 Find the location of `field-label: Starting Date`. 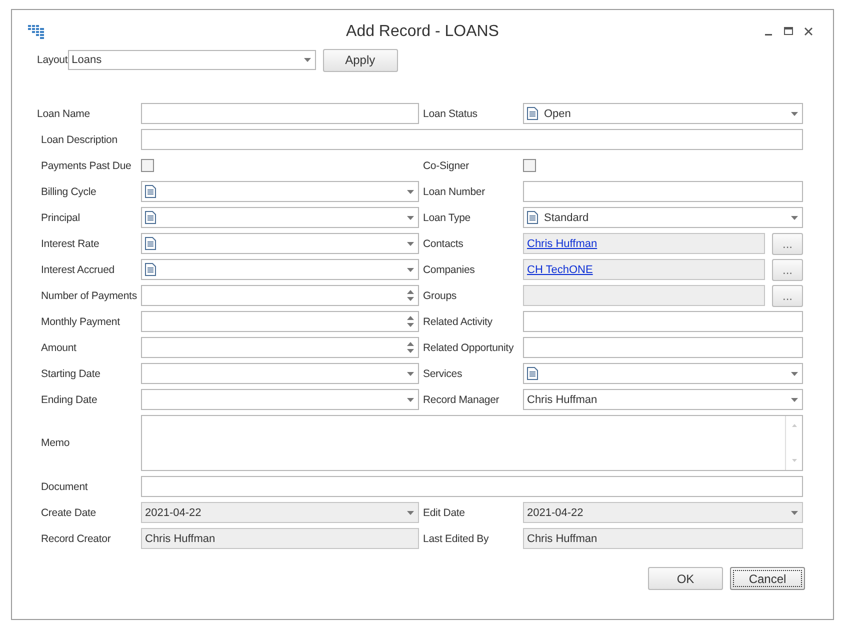

field-label: Starting Date is located at coordinates (70, 374).